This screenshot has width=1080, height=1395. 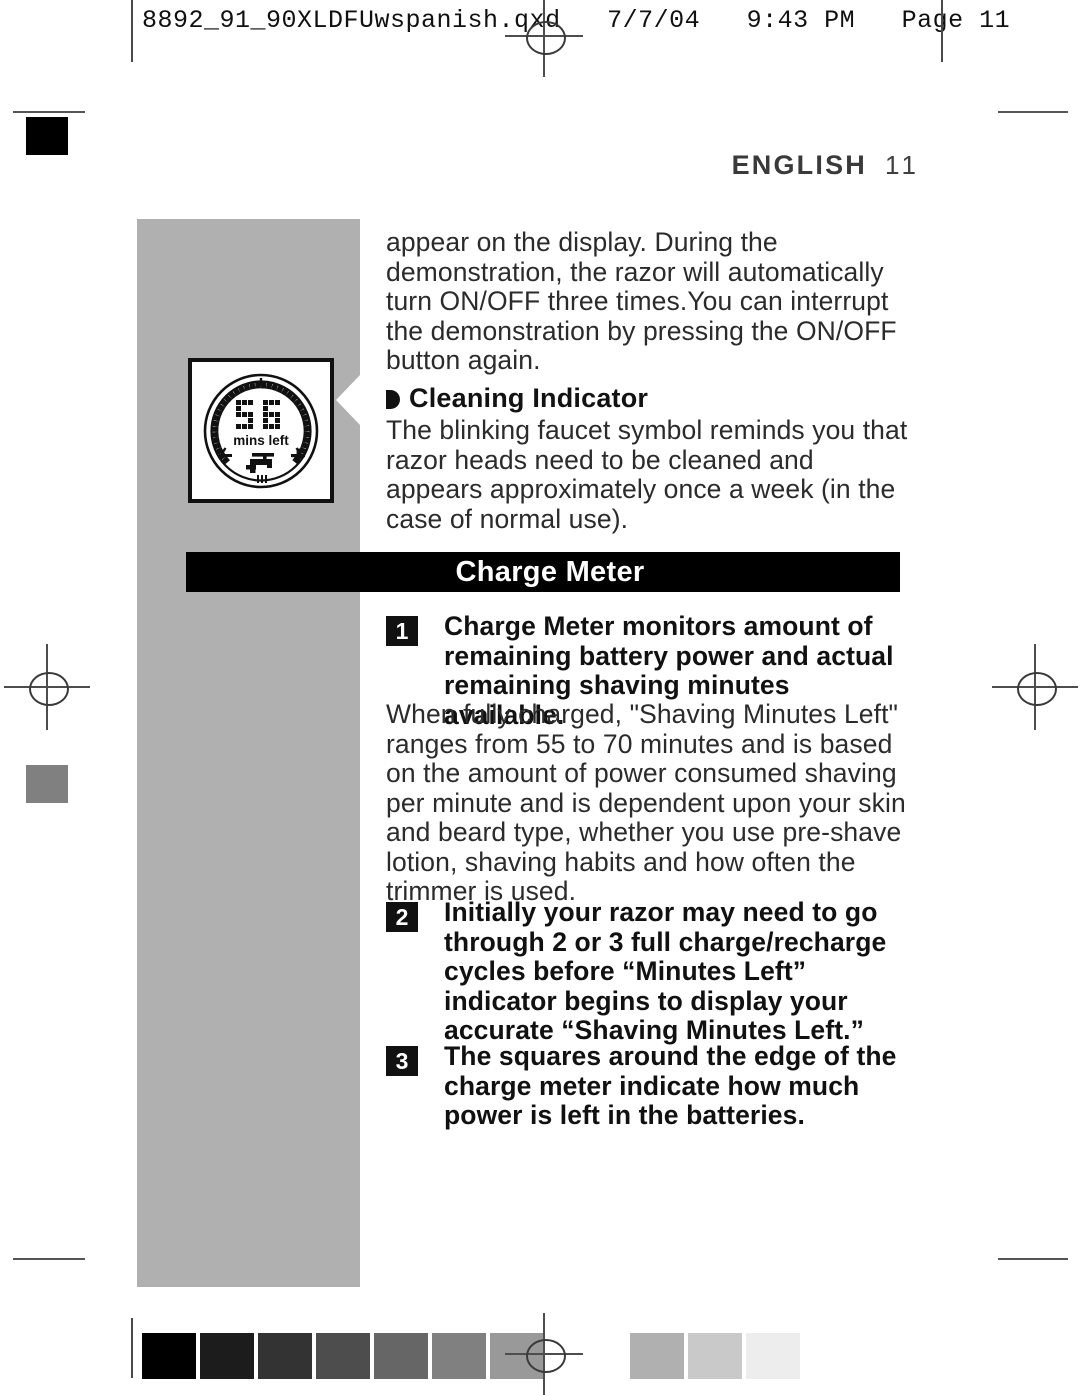 I want to click on bottom-slug-rule, so click(x=132, y=1348).